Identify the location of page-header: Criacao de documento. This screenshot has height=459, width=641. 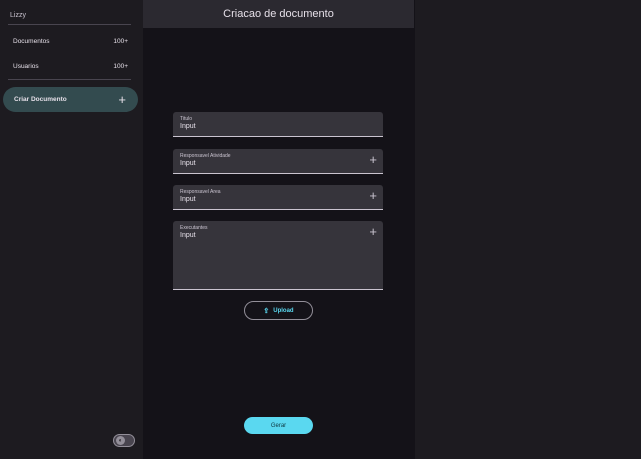
(278, 14).